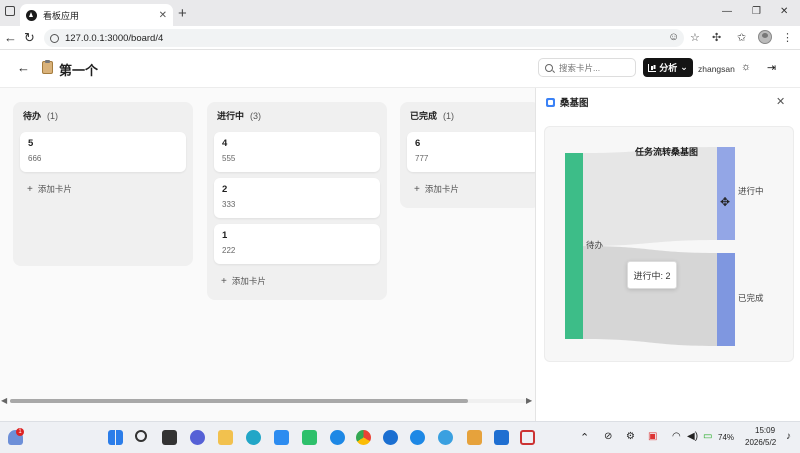 The width and height of the screenshot is (800, 453). What do you see at coordinates (630, 436) in the screenshot?
I see `settings-icon: ⚙` at bounding box center [630, 436].